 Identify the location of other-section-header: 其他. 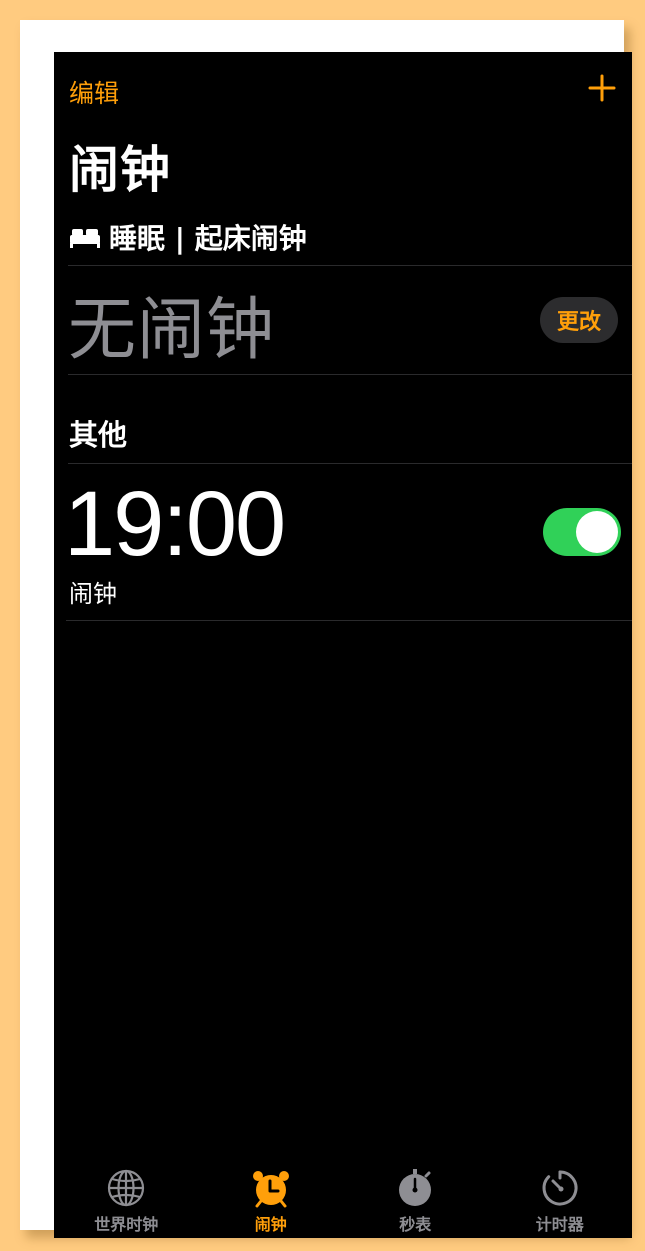
(98, 435).